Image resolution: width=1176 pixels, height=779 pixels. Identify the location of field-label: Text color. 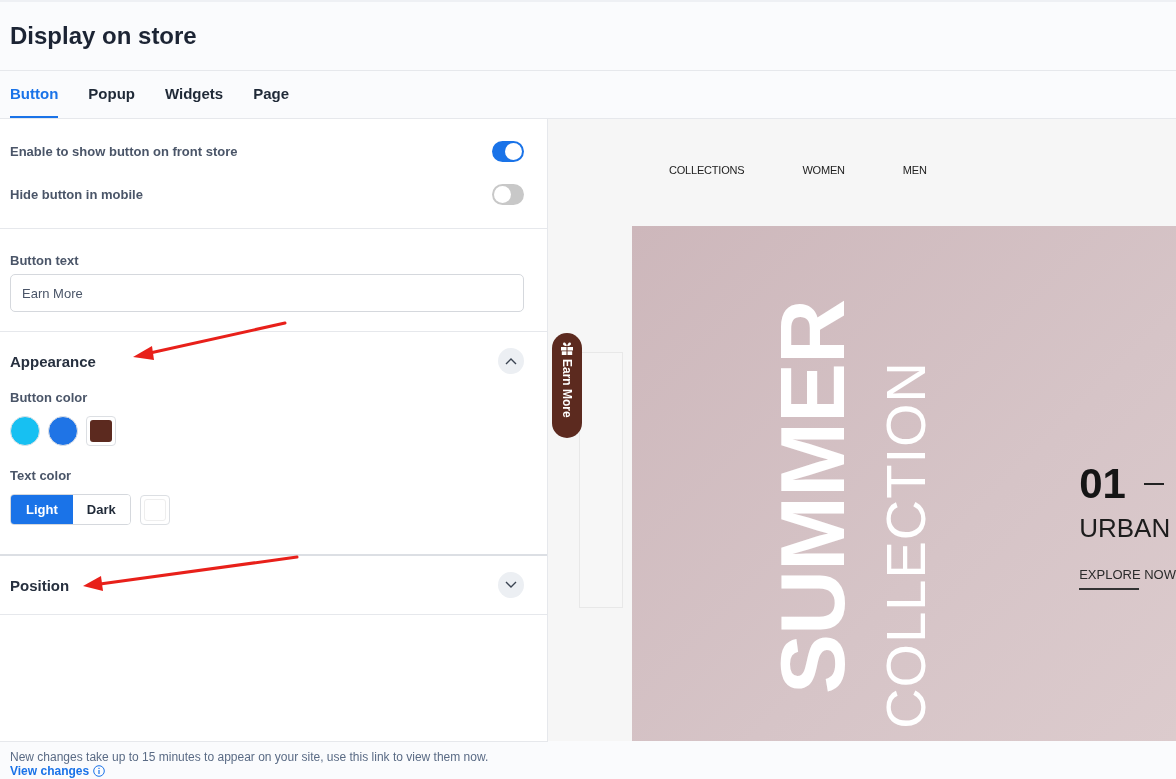
(41, 475).